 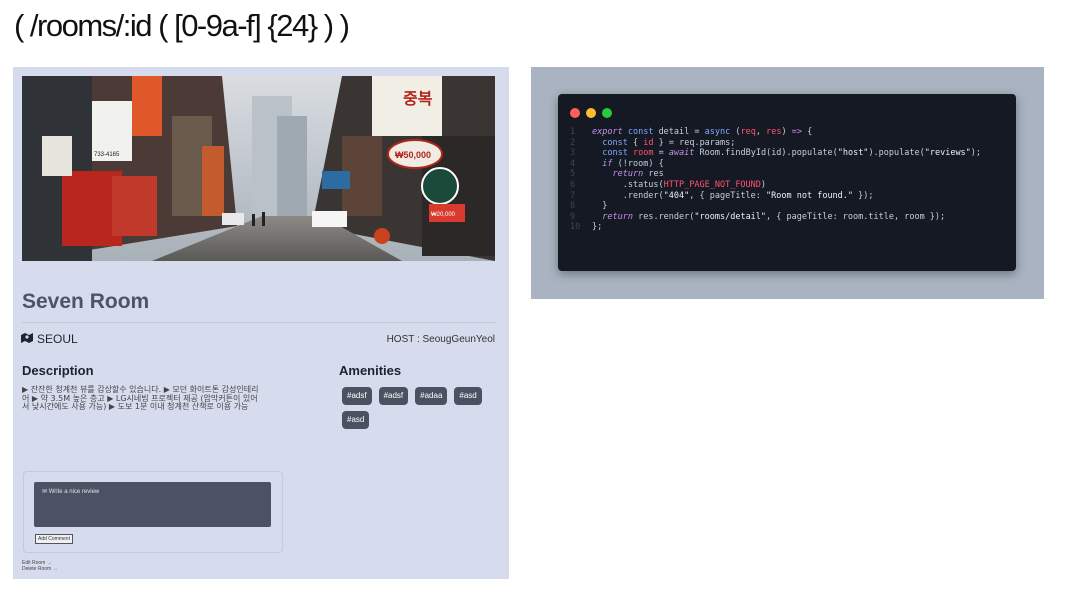 I want to click on add-comment-button: Add Comment, so click(x=54, y=539).